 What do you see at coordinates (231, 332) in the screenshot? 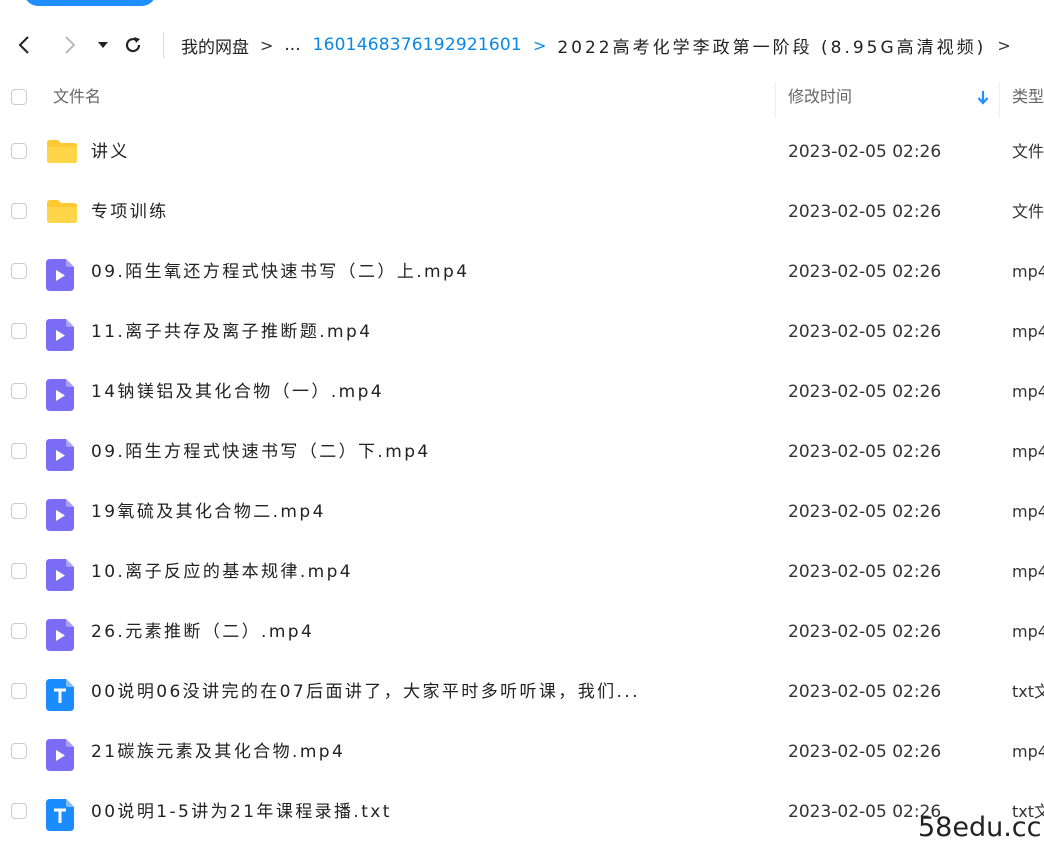
I see `file-name: 11.离子共存及离子推断题.mp4` at bounding box center [231, 332].